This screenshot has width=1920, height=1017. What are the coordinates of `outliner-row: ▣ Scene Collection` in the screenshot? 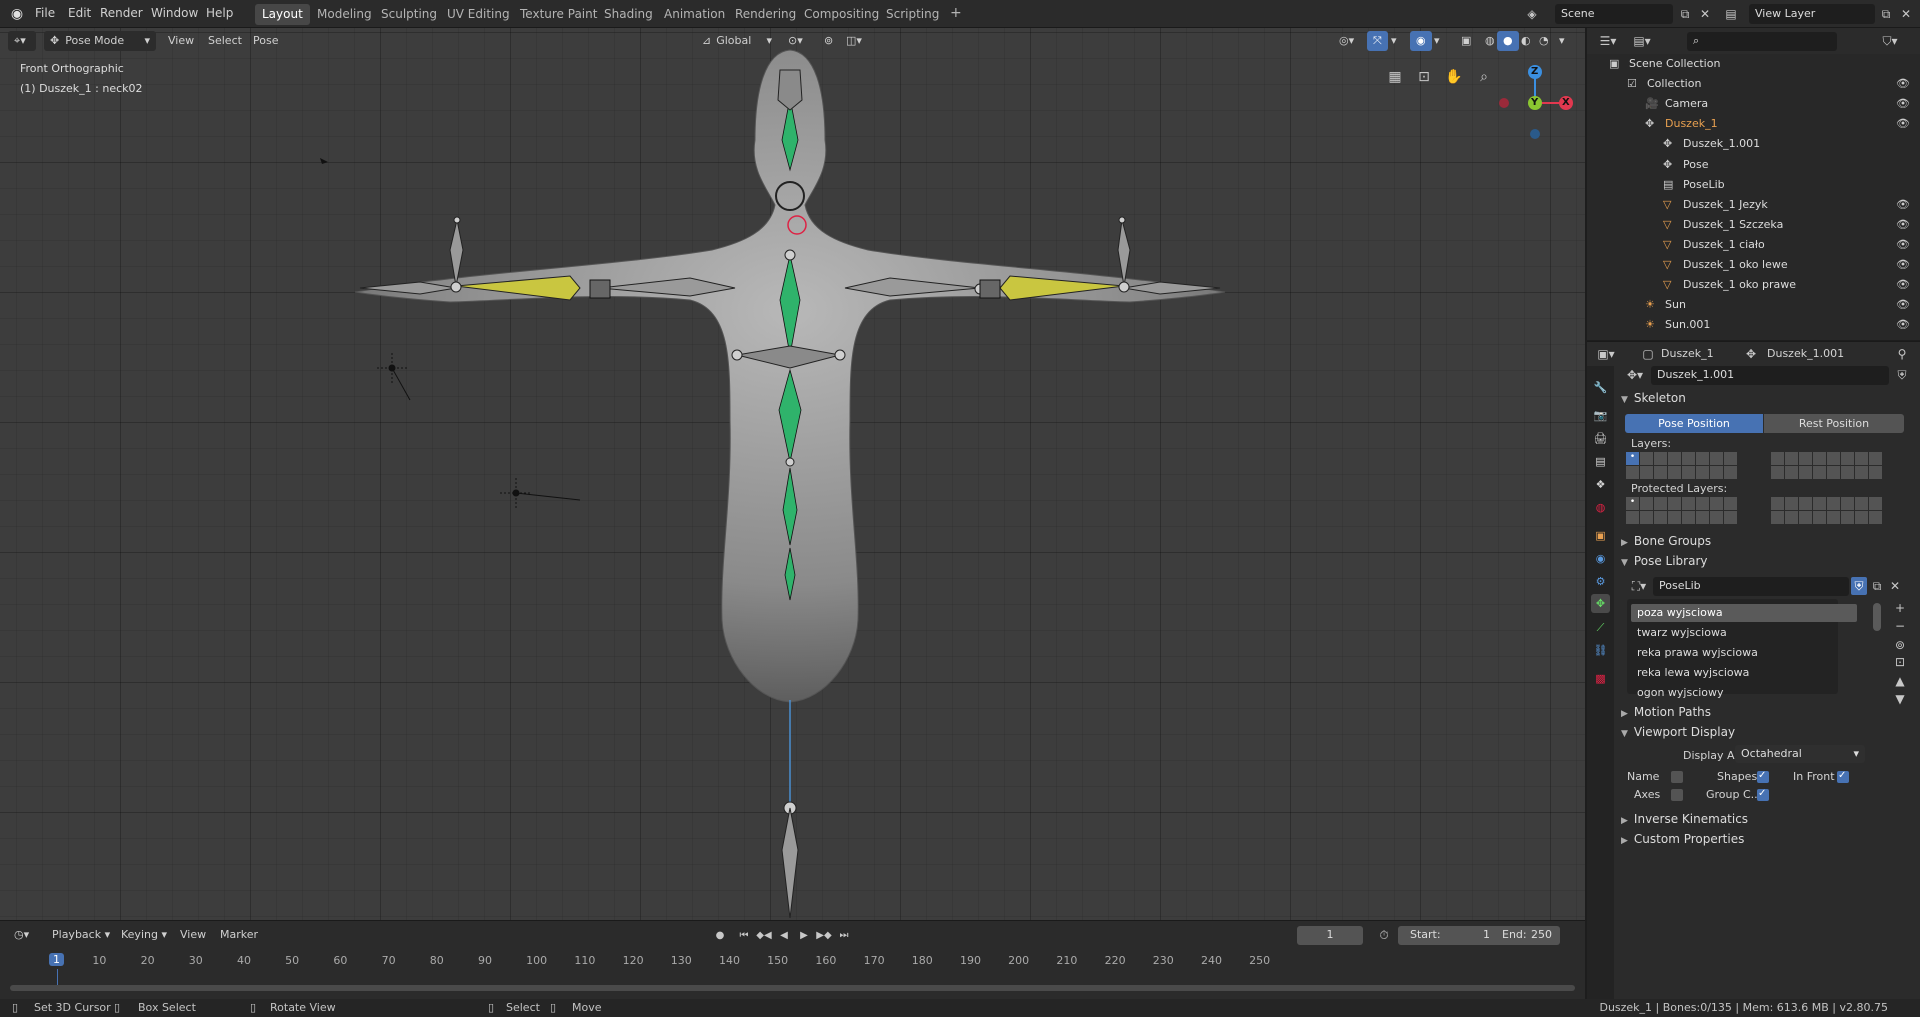 It's located at (1753, 64).